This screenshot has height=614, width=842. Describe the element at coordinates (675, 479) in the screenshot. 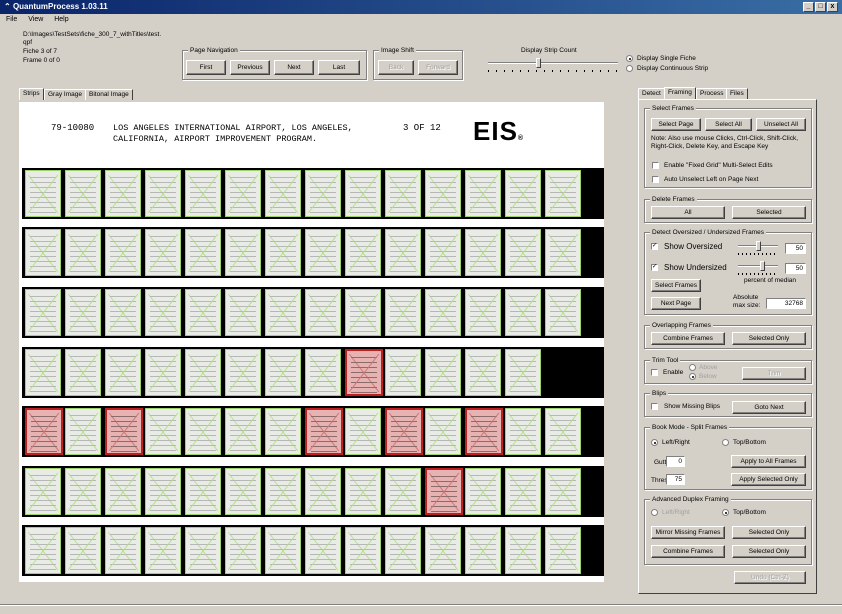

I see `threshold-input: 75` at that location.